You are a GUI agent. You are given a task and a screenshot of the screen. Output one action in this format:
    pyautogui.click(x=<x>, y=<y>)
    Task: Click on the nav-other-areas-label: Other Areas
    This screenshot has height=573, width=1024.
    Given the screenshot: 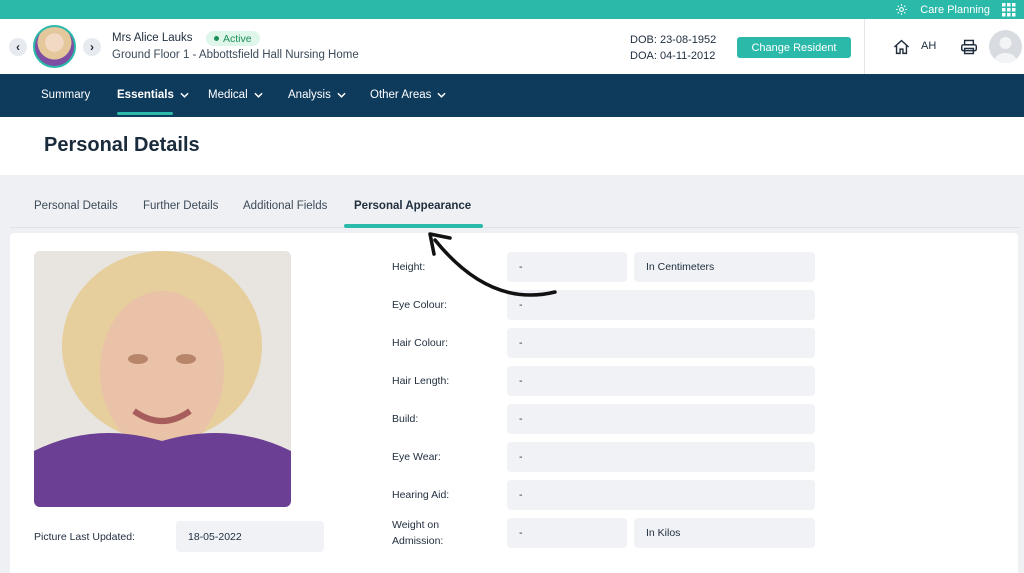 What is the action you would take?
    pyautogui.click(x=401, y=95)
    